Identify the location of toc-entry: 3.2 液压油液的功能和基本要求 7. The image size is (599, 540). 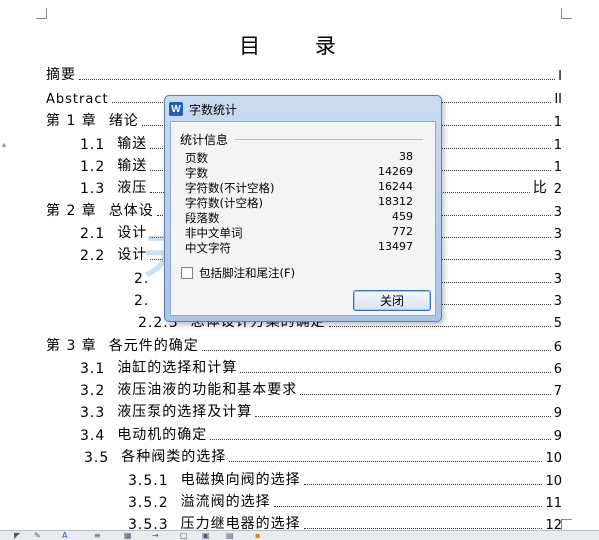
(321, 389).